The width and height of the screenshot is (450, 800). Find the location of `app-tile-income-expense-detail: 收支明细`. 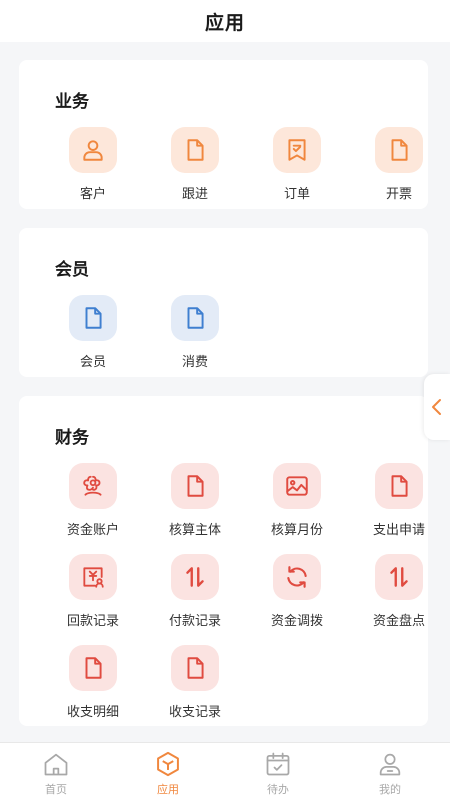

app-tile-income-expense-detail: 收支明细 is located at coordinates (89, 685).